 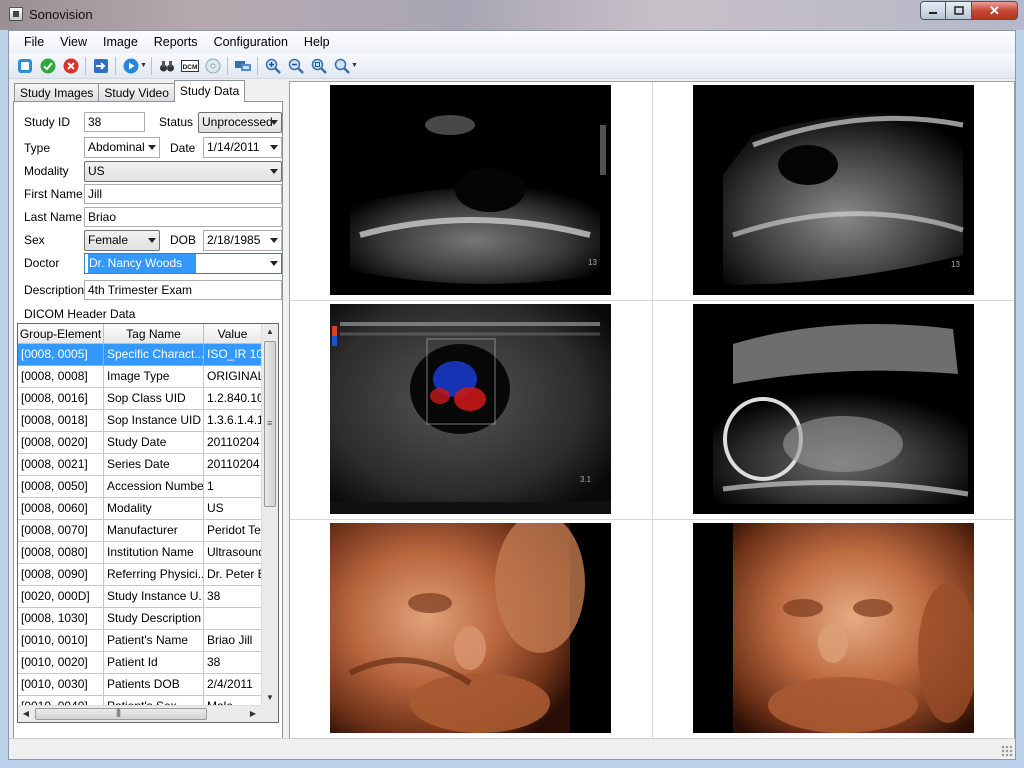 I want to click on doctor-select: Dr. Nancy Woods, so click(x=183, y=263).